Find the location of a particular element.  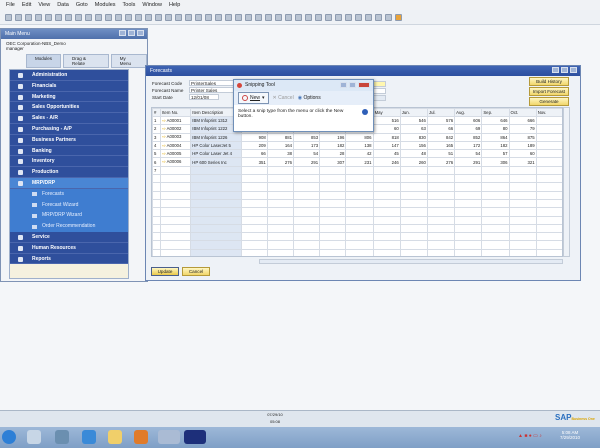

forecast-qty-cell: 57 is located at coordinates (495, 154).